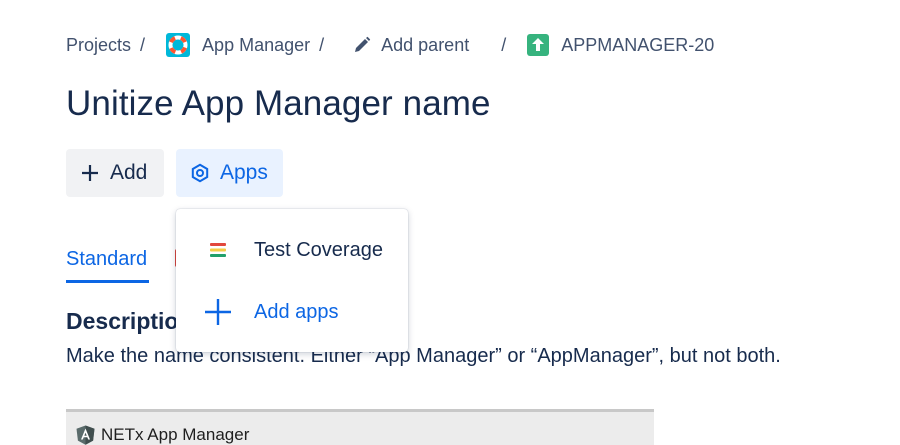 Image resolution: width=900 pixels, height=445 pixels. Describe the element at coordinates (129, 172) in the screenshot. I see `add-button-label: Add` at that location.